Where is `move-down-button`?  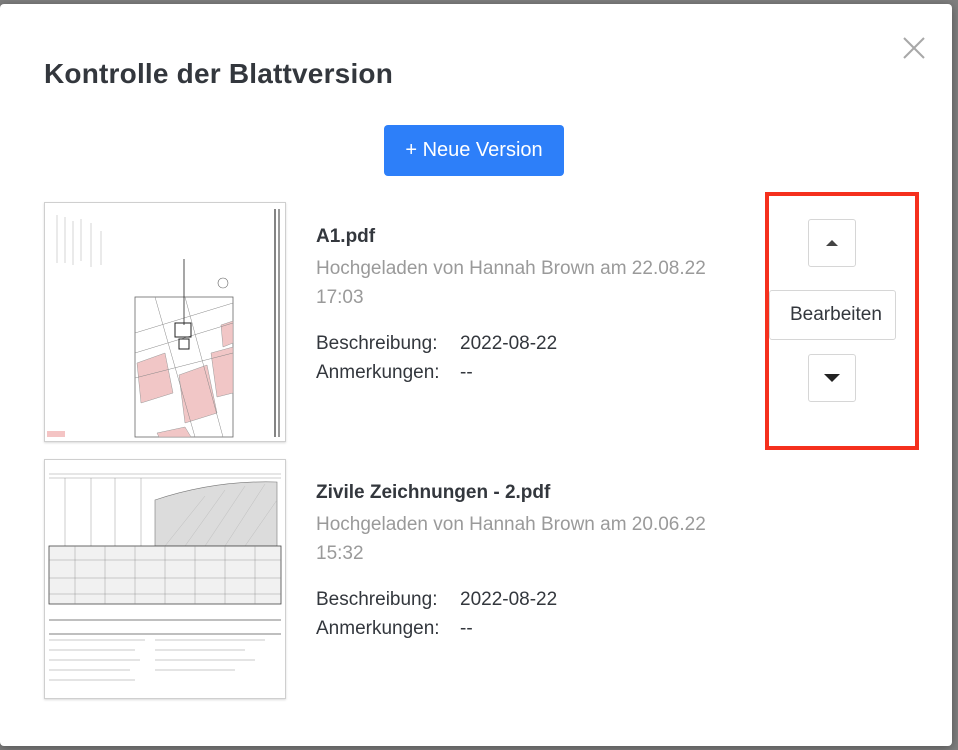 move-down-button is located at coordinates (832, 378).